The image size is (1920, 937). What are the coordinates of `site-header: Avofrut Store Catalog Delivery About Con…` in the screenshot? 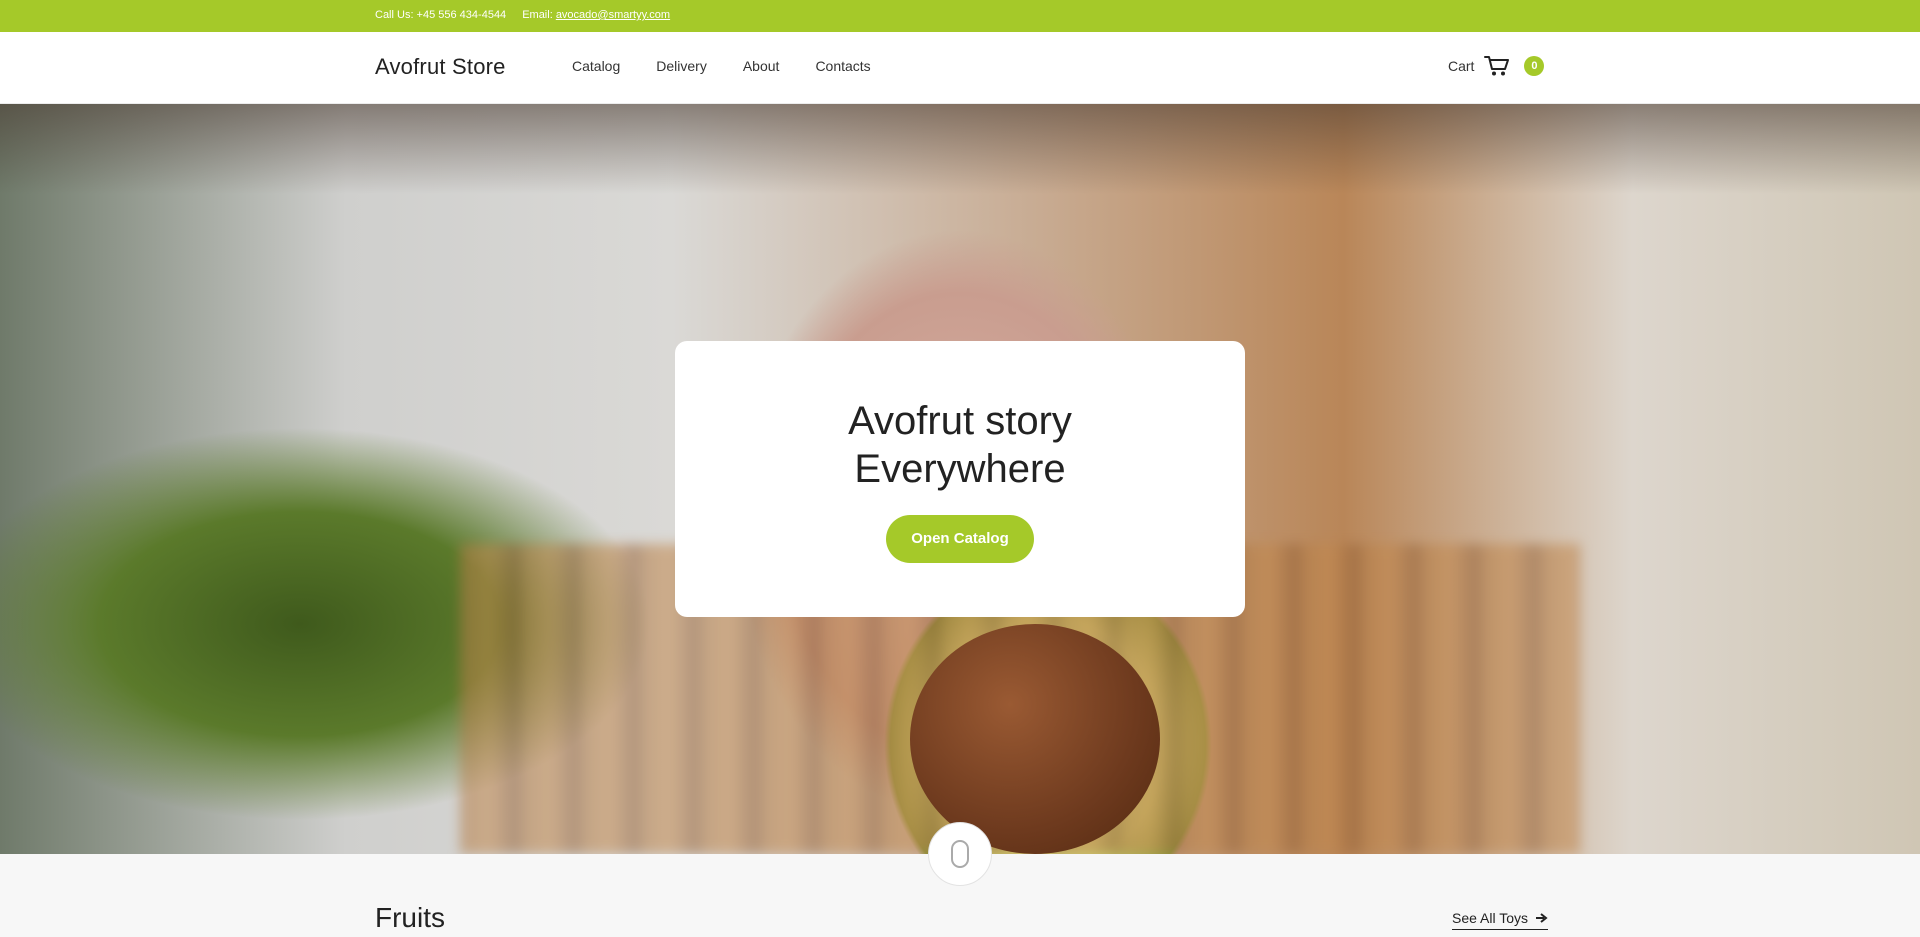 It's located at (960, 68).